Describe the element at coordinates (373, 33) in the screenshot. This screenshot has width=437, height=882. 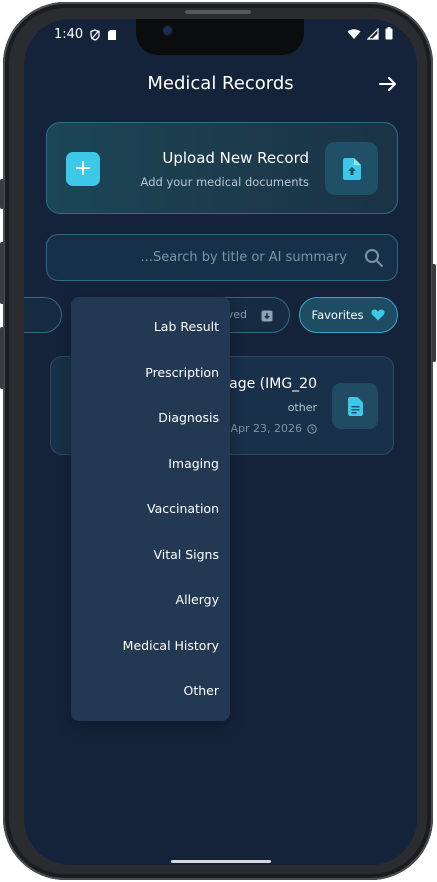
I see `cellular-signal-icon` at that location.